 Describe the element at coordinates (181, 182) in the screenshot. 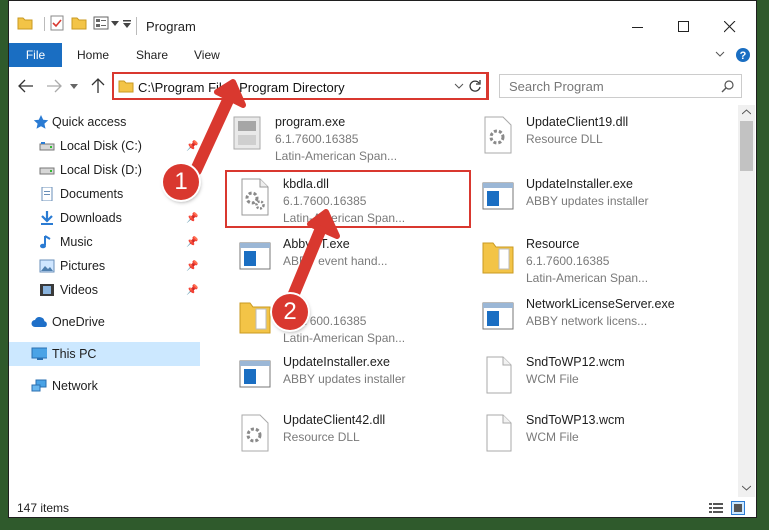

I see `callout-1: 1` at that location.